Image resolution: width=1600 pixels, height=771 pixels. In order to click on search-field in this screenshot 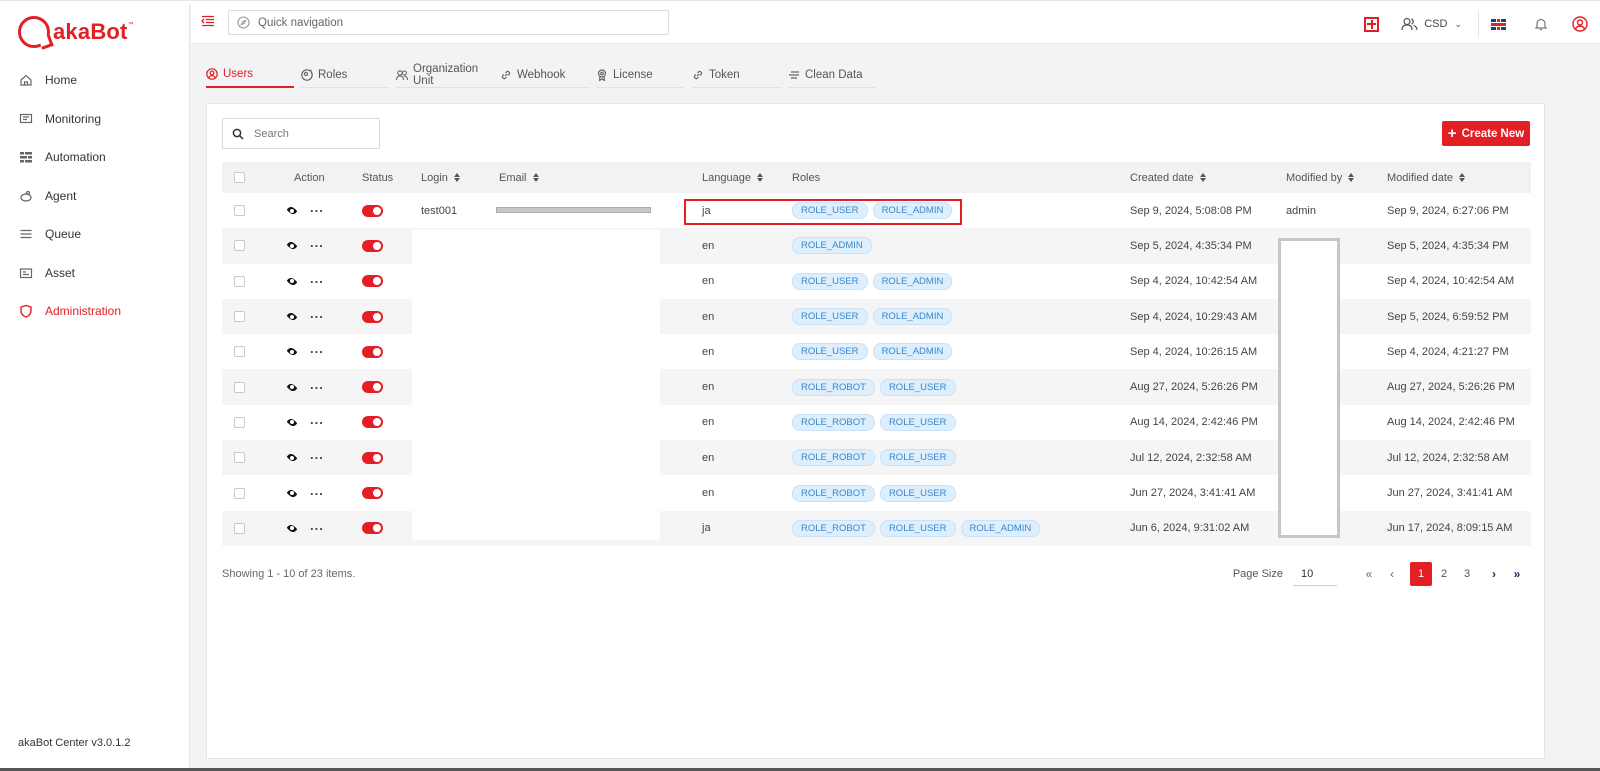, I will do `click(301, 133)`.